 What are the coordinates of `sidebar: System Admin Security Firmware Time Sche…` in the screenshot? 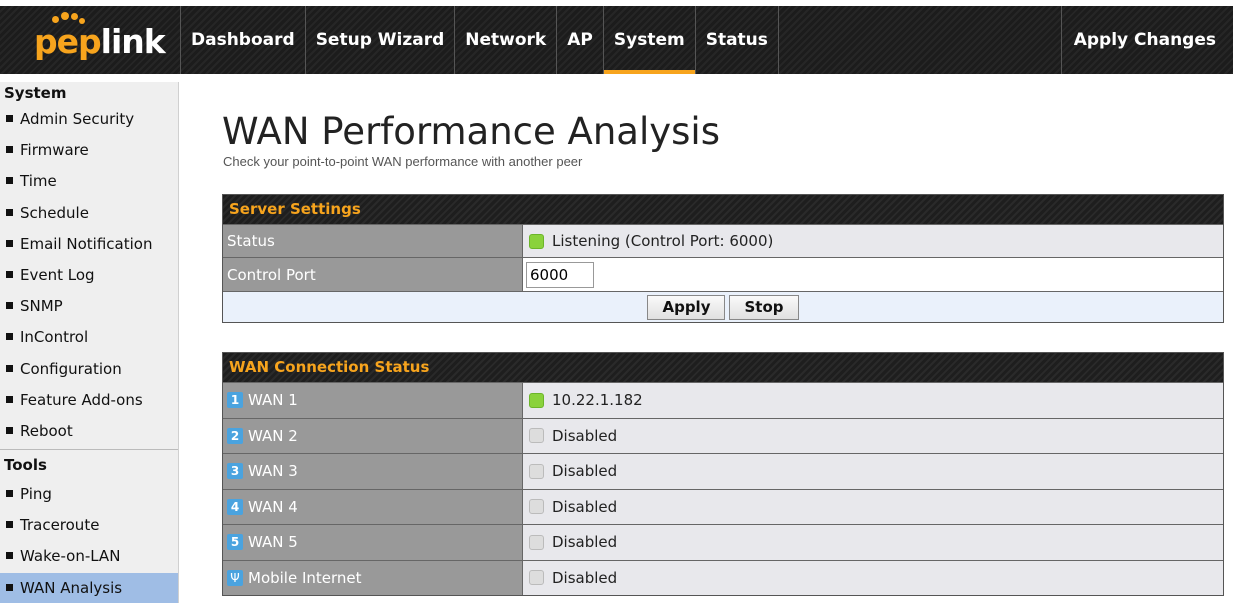 It's located at (89, 342).